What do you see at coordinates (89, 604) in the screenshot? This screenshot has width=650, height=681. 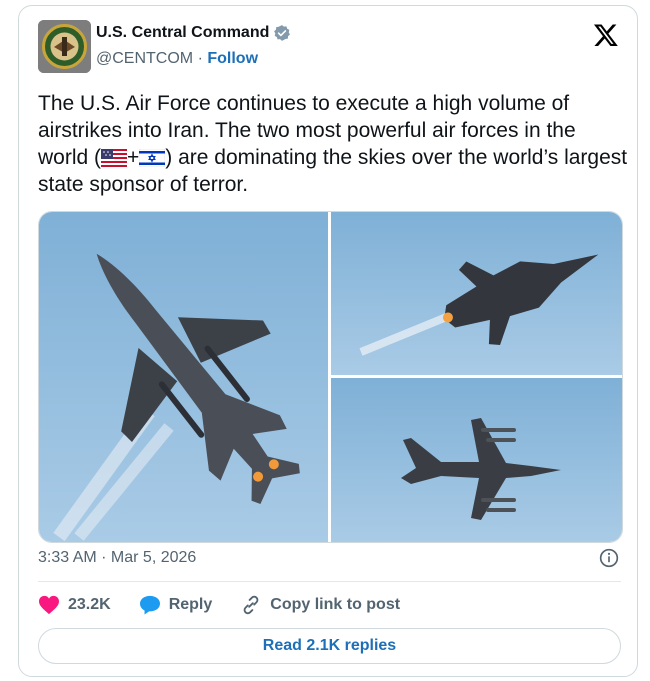 I see `like-count: 23.2K` at bounding box center [89, 604].